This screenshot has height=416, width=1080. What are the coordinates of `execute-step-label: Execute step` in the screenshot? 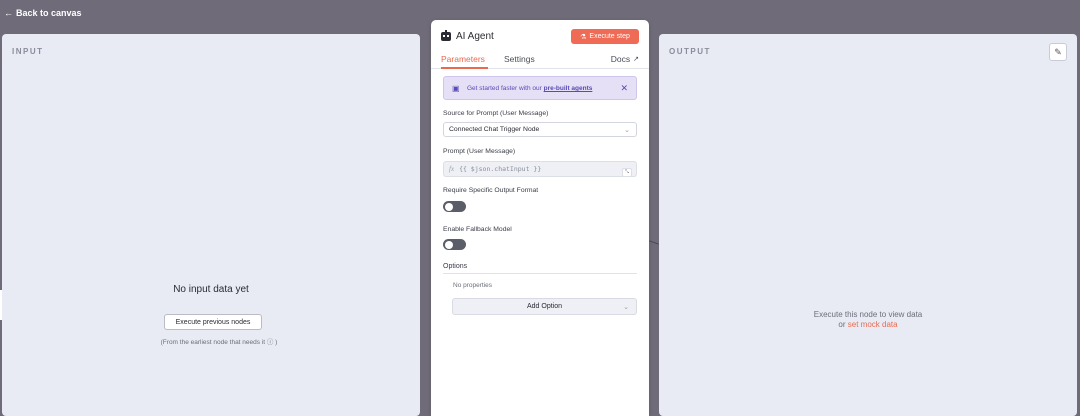 It's located at (609, 36).